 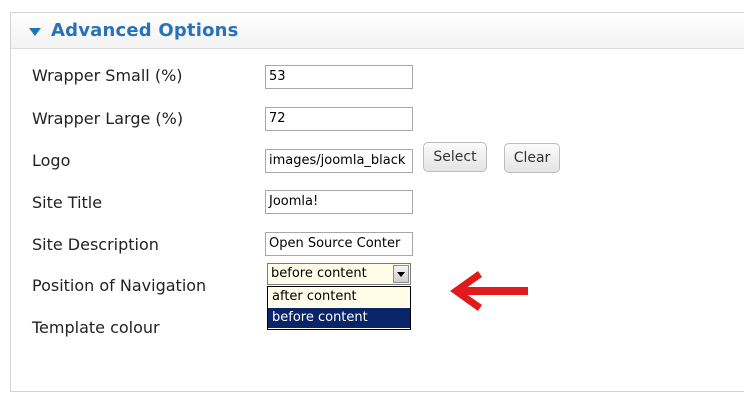 What do you see at coordinates (339, 202) in the screenshot?
I see `site-title-input: Joomla!` at bounding box center [339, 202].